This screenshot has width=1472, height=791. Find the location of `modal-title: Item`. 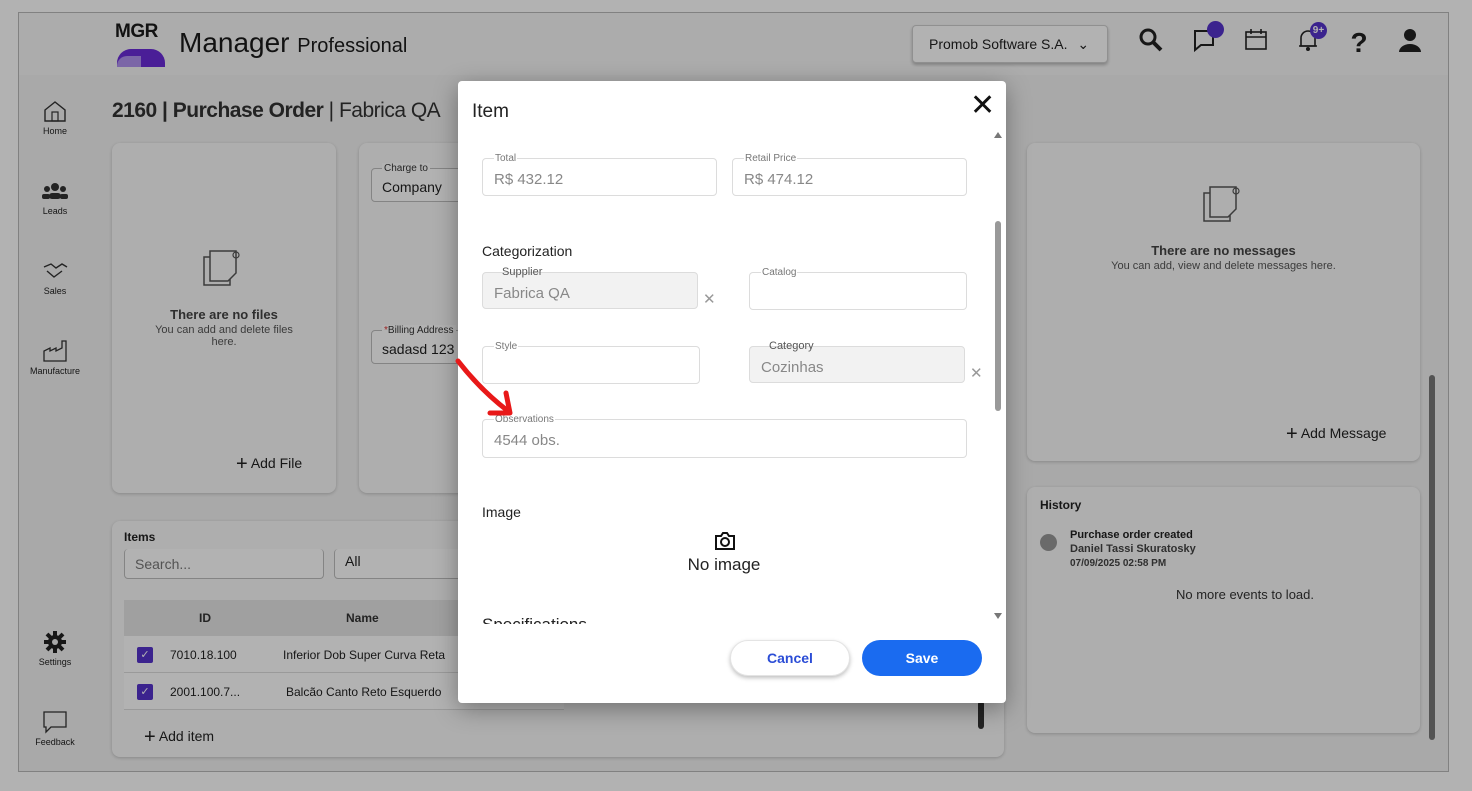

modal-title: Item is located at coordinates (490, 111).